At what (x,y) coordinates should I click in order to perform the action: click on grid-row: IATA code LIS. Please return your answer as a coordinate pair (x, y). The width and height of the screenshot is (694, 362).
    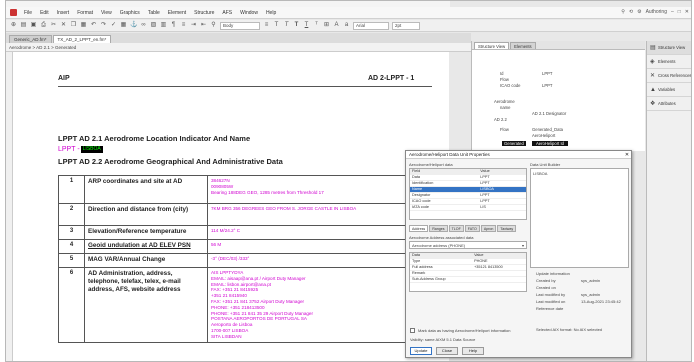
    Looking at the image, I should click on (468, 207).